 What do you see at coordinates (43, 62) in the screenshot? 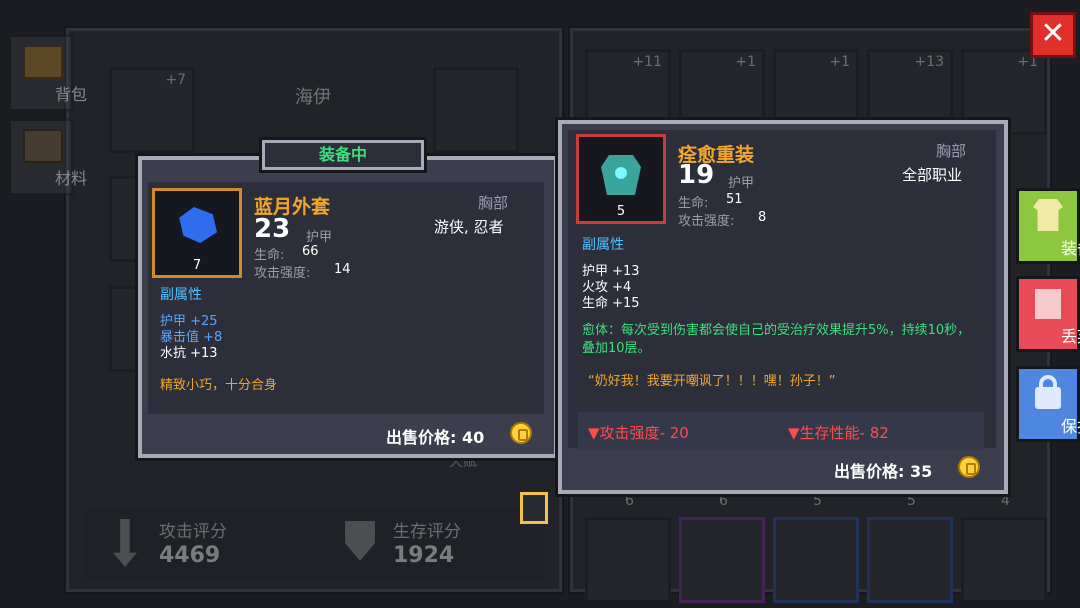
I see `chest-icon` at bounding box center [43, 62].